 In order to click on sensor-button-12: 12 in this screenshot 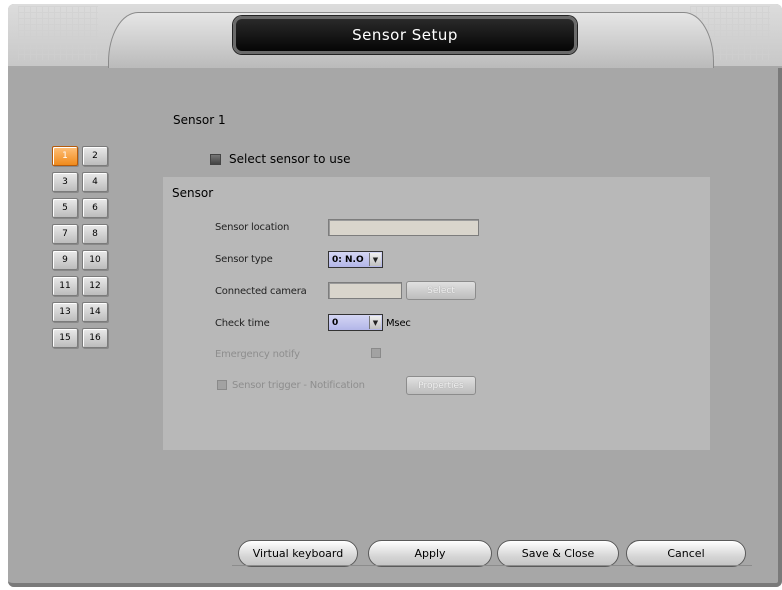, I will do `click(95, 286)`.